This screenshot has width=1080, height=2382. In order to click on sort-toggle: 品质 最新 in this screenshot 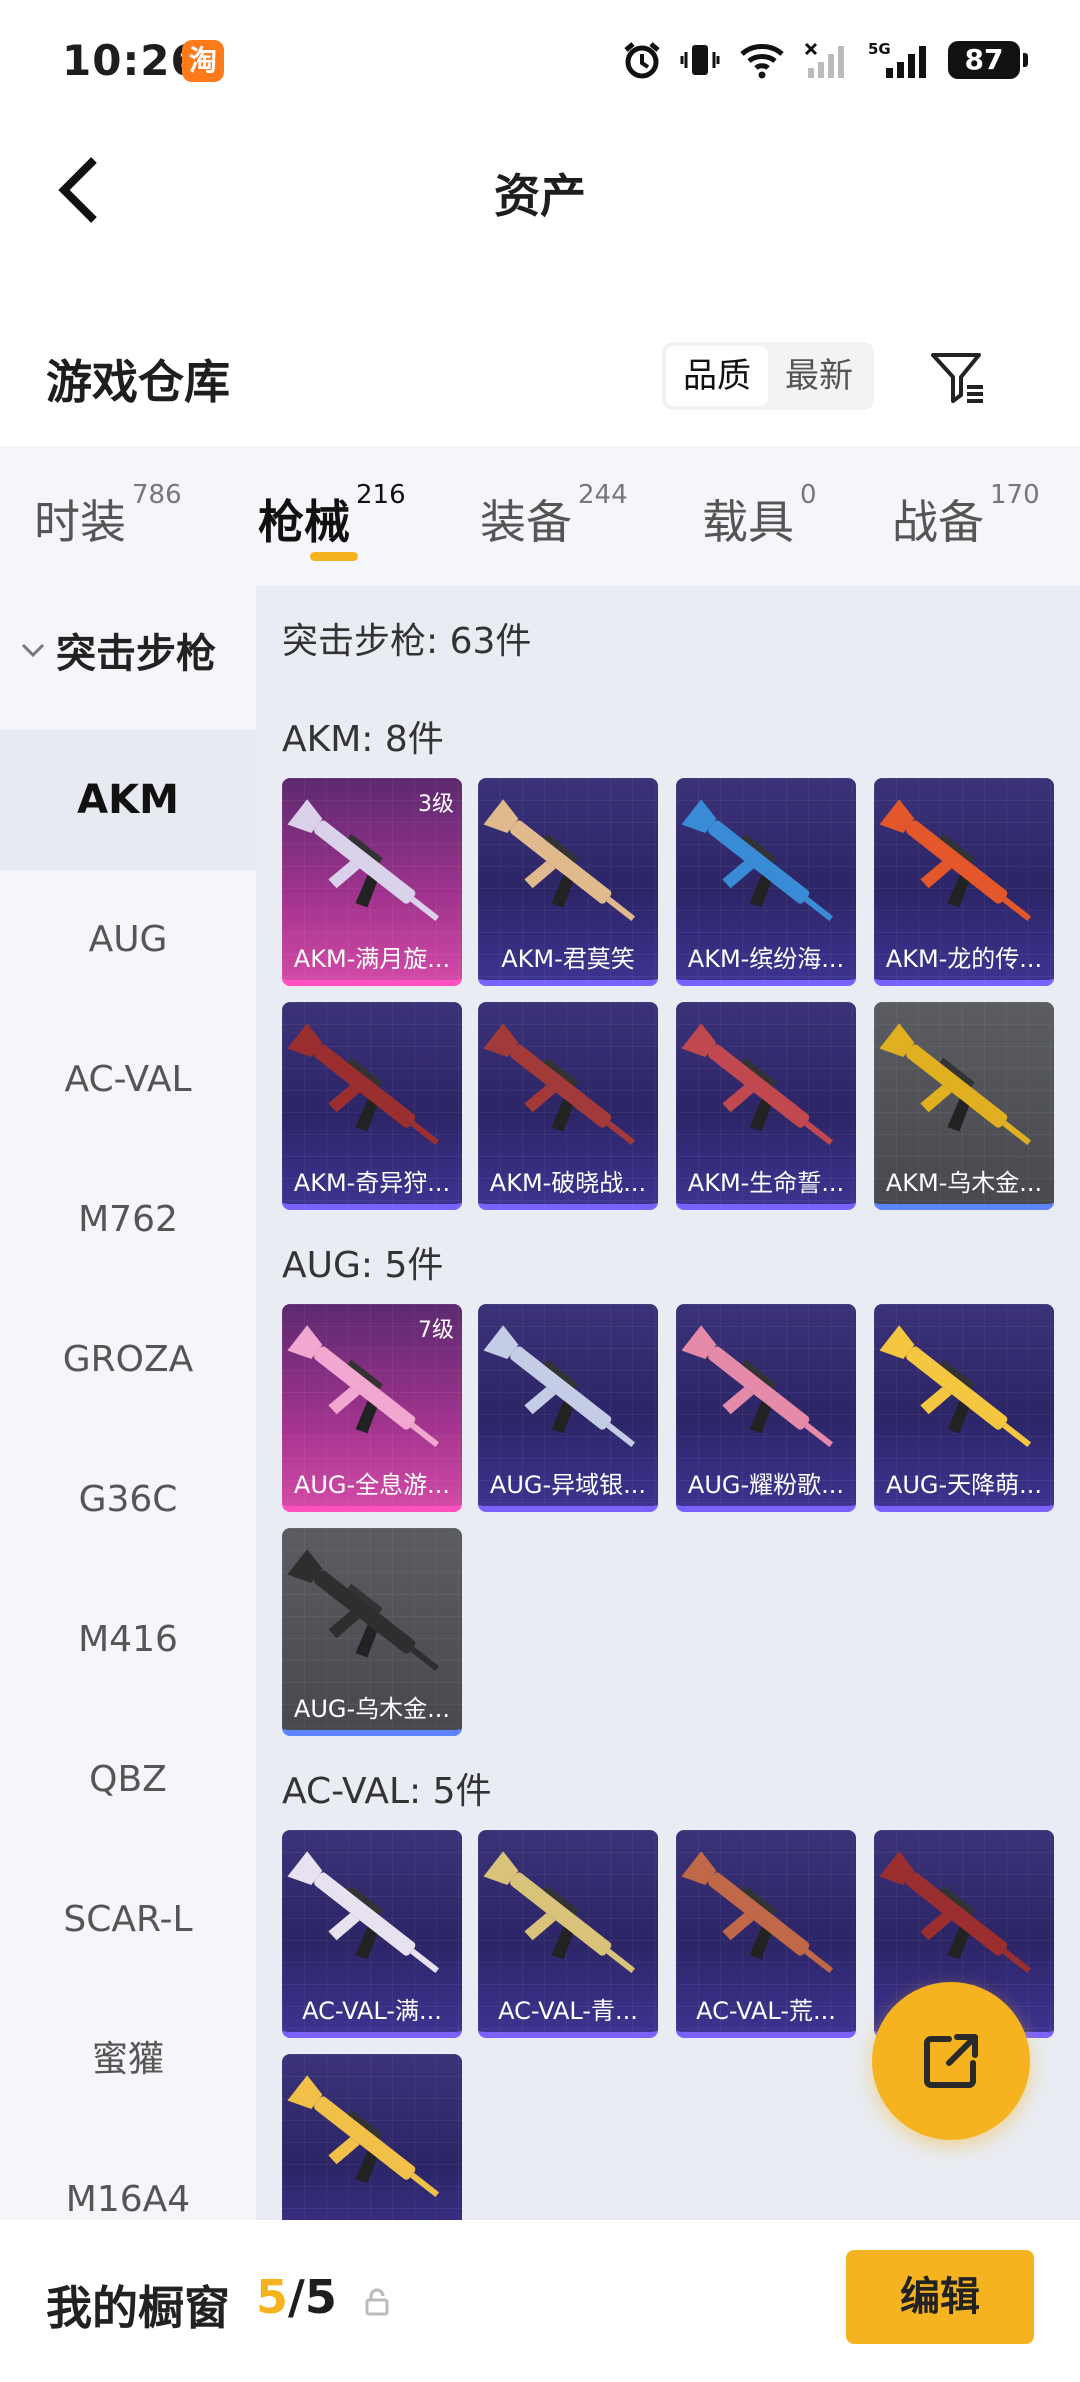, I will do `click(768, 376)`.